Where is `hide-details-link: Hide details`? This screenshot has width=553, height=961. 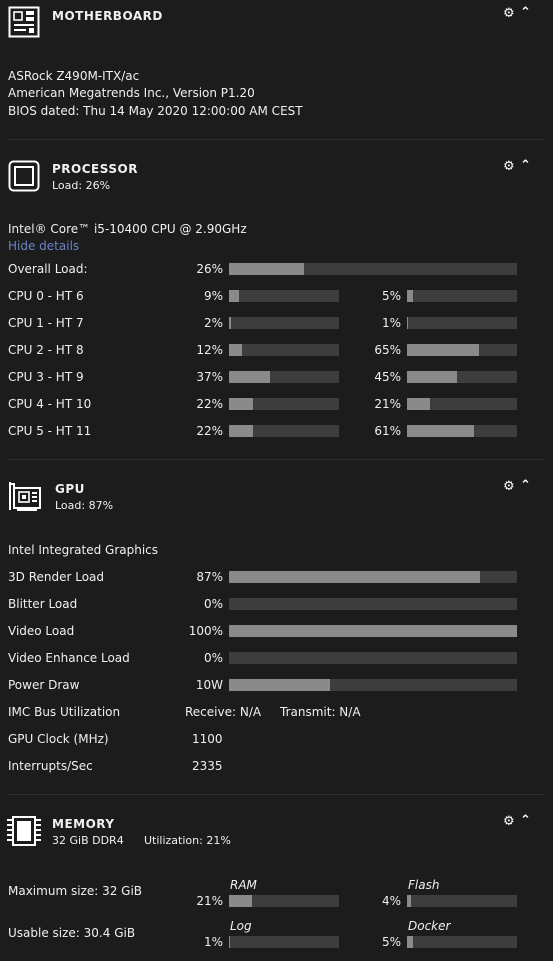 hide-details-link: Hide details is located at coordinates (43, 246).